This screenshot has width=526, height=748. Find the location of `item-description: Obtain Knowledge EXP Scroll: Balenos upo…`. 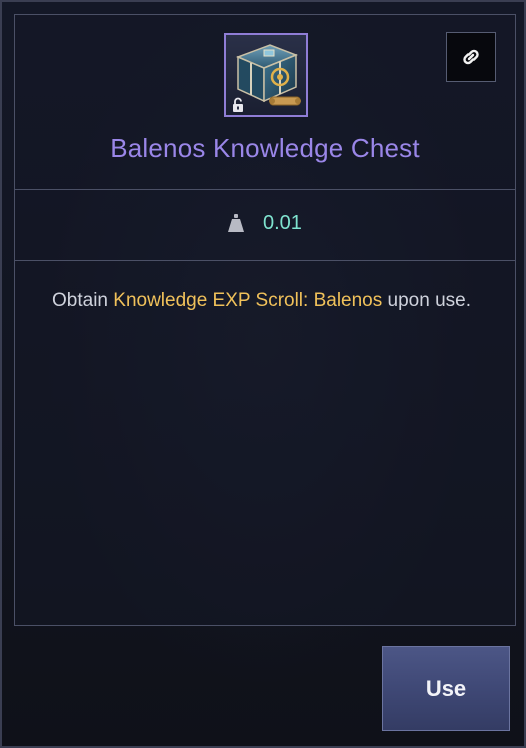

item-description: Obtain Knowledge EXP Scroll: Balenos upo… is located at coordinates (267, 300).